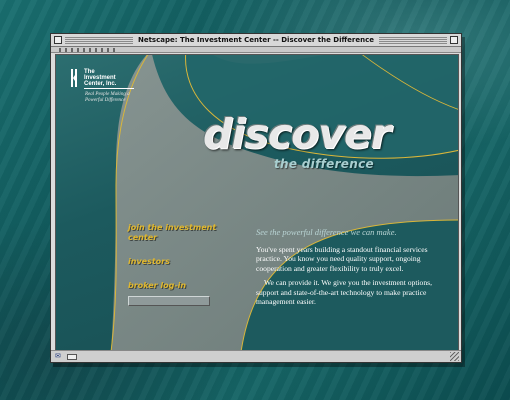  Describe the element at coordinates (324, 164) in the screenshot. I see `hero-subhead: the difference` at that location.